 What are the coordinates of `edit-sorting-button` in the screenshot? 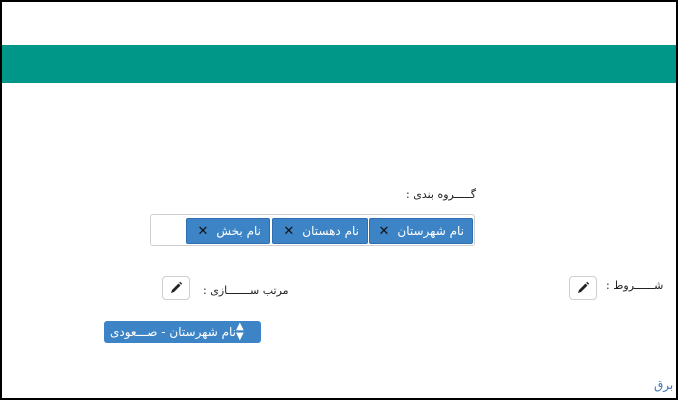 It's located at (176, 288).